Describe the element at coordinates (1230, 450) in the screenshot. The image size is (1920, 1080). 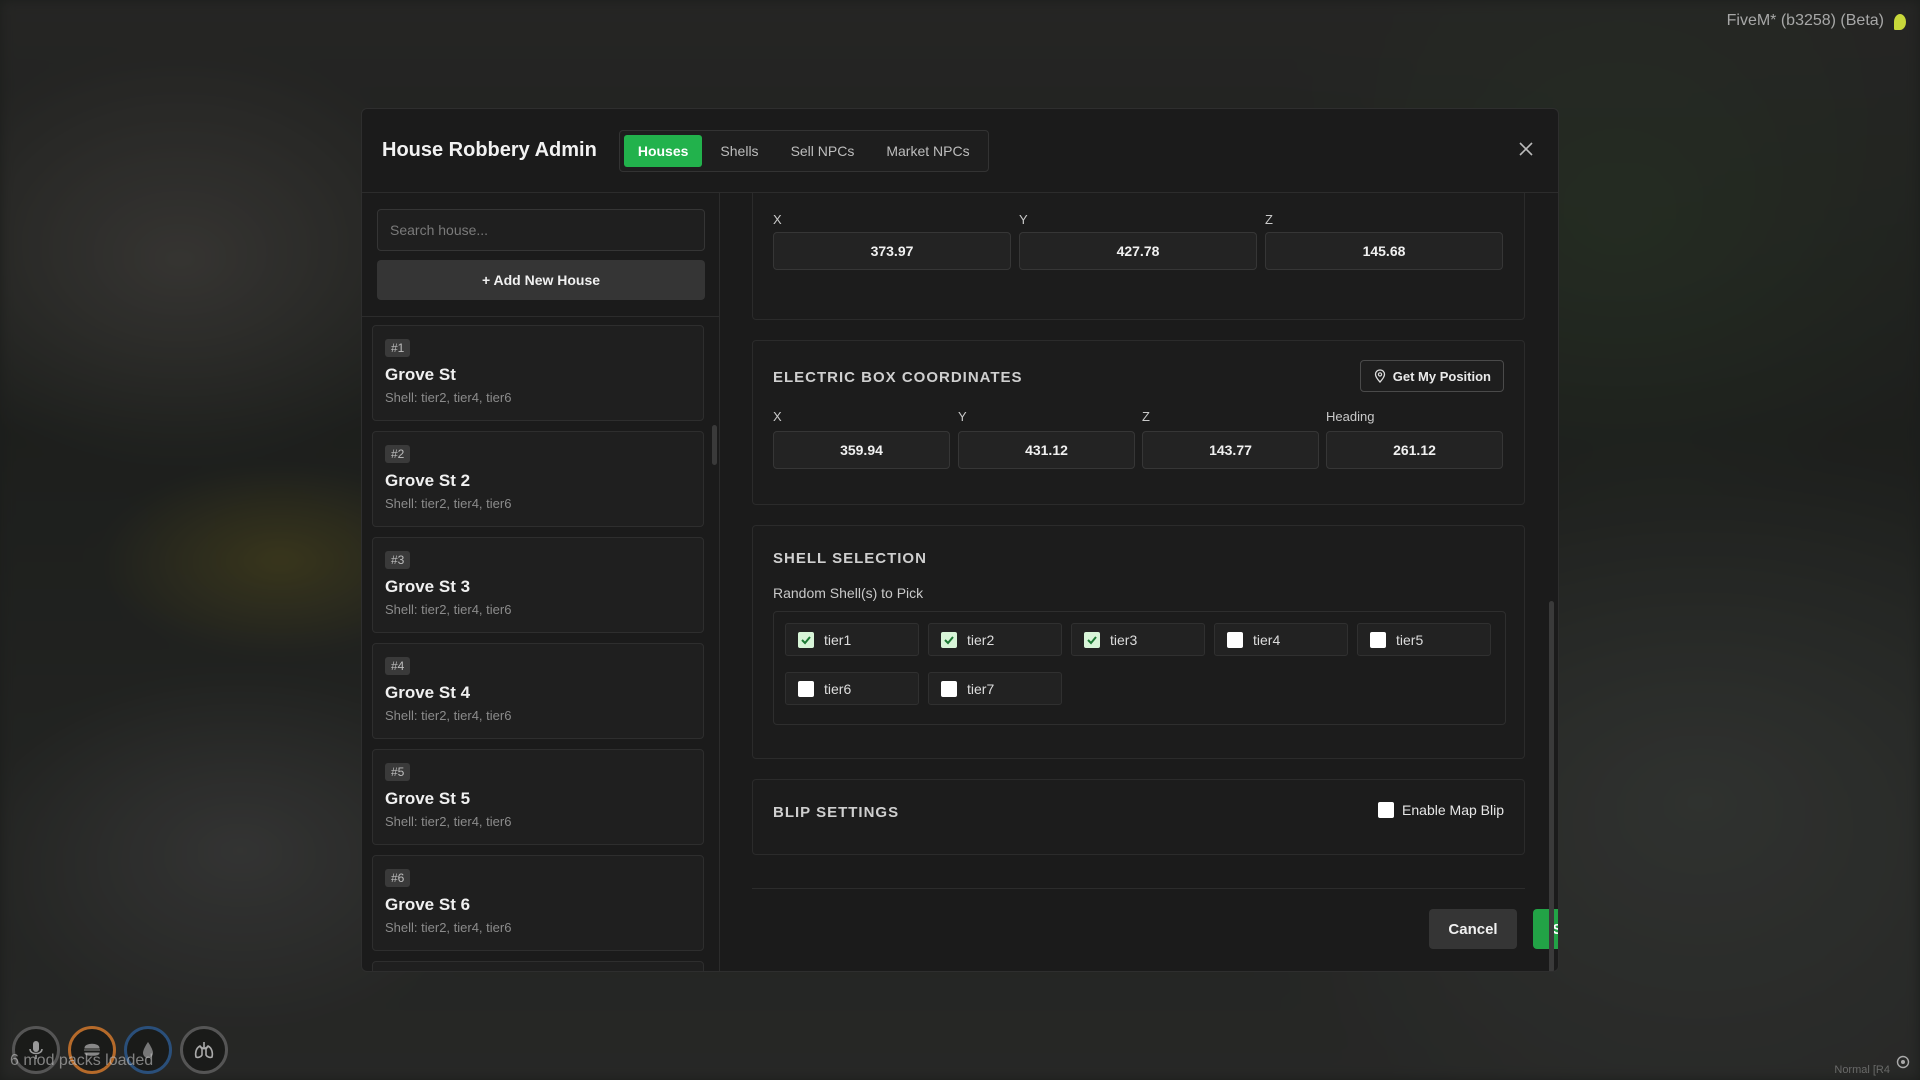
I see `electric-z-input: 143.77` at that location.